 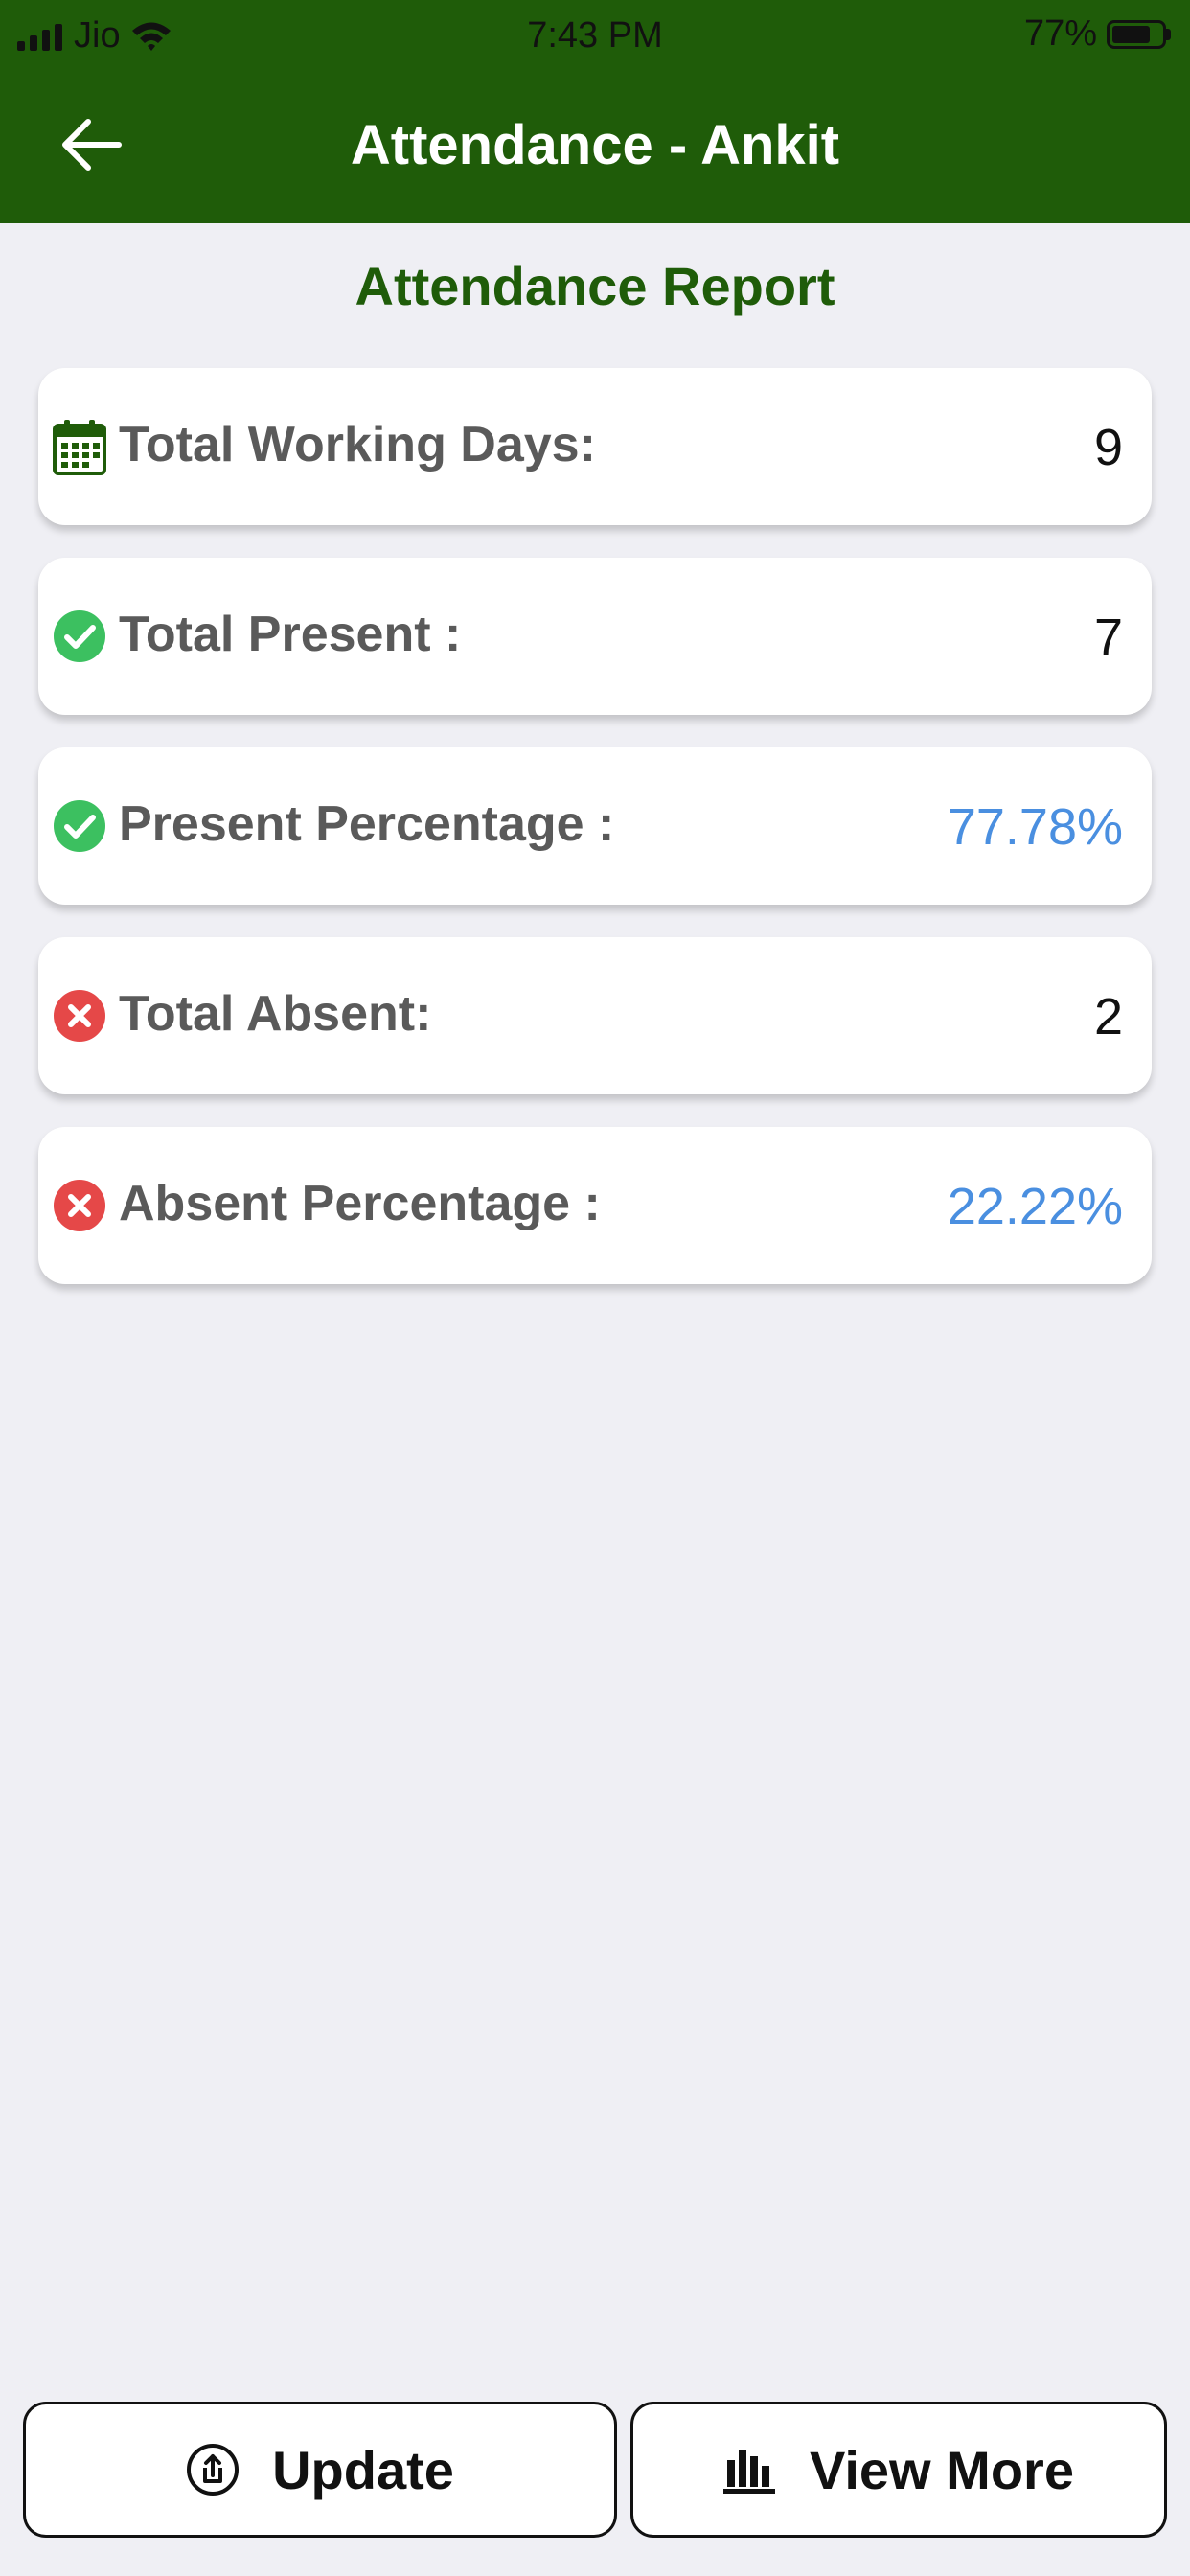 What do you see at coordinates (1098, 34) in the screenshot?
I see `battery-indicator: 77%` at bounding box center [1098, 34].